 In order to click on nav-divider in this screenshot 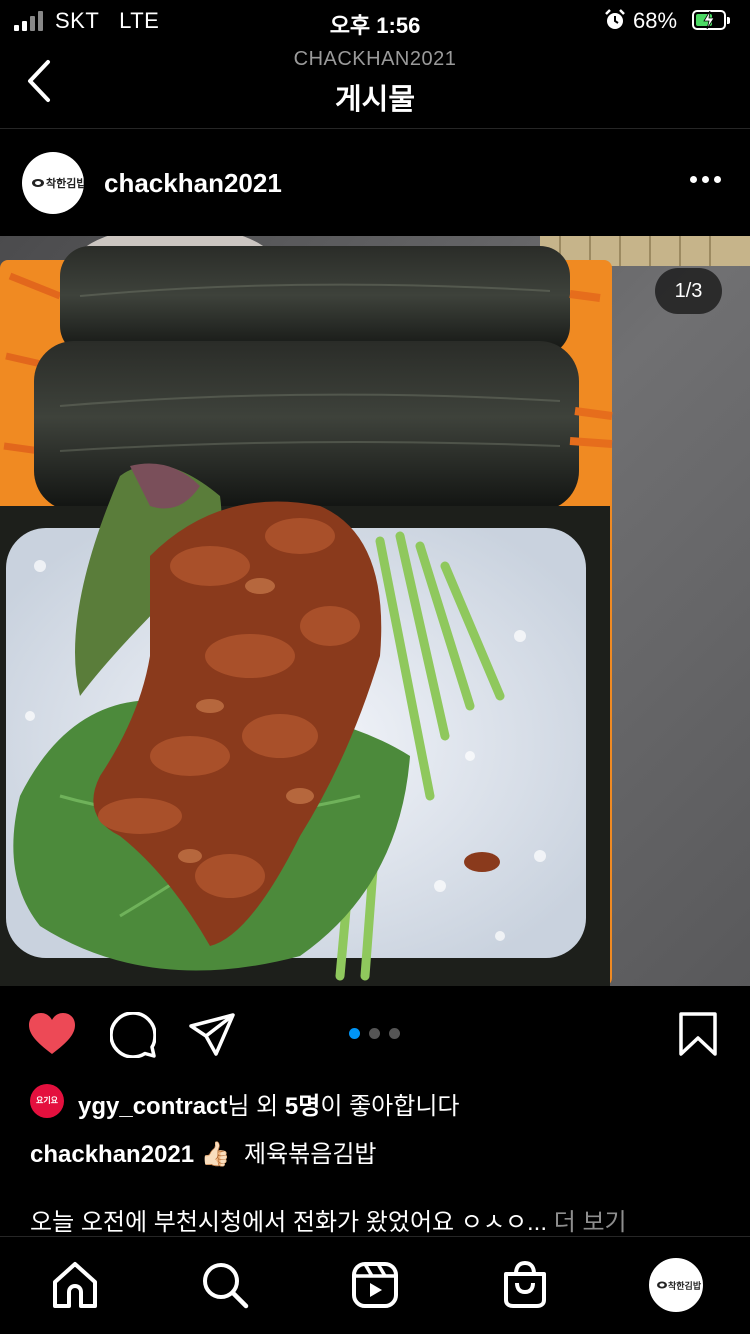, I will do `click(375, 1236)`.